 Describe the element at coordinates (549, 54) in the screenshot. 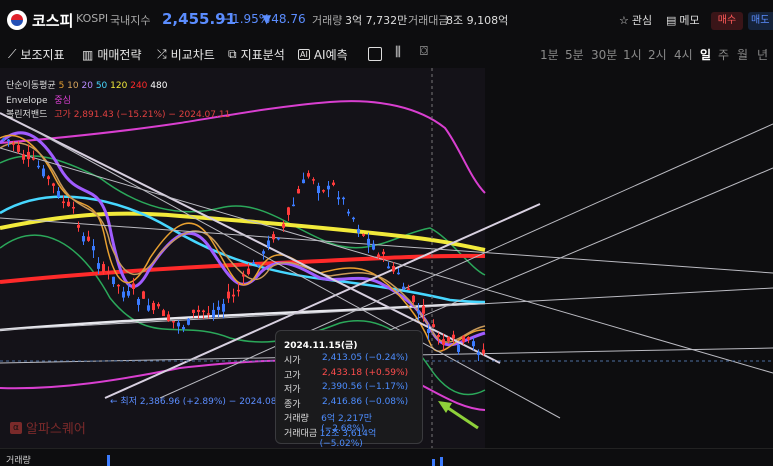

I see `timeframe-button: 1분` at that location.